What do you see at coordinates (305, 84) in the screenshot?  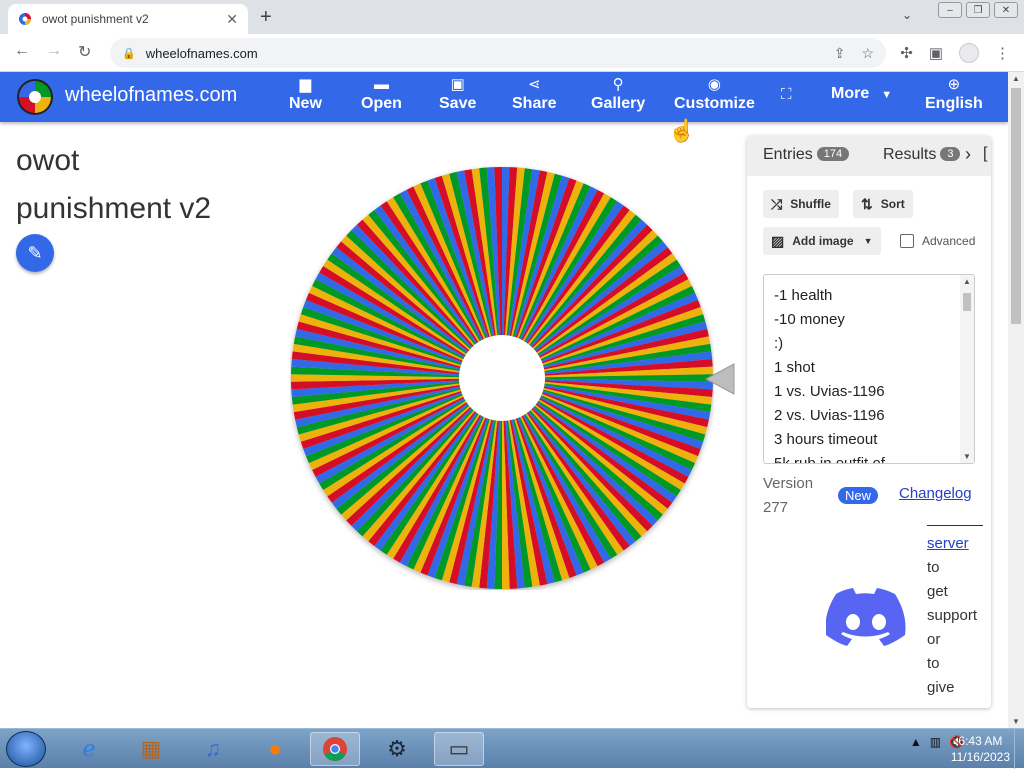 I see `file-icon: ▆` at bounding box center [305, 84].